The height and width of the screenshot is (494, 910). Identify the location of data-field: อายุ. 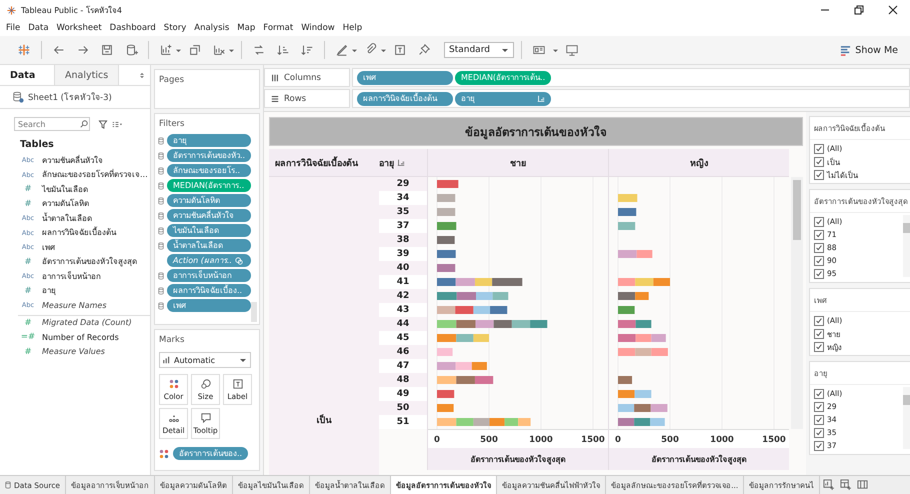
(49, 291).